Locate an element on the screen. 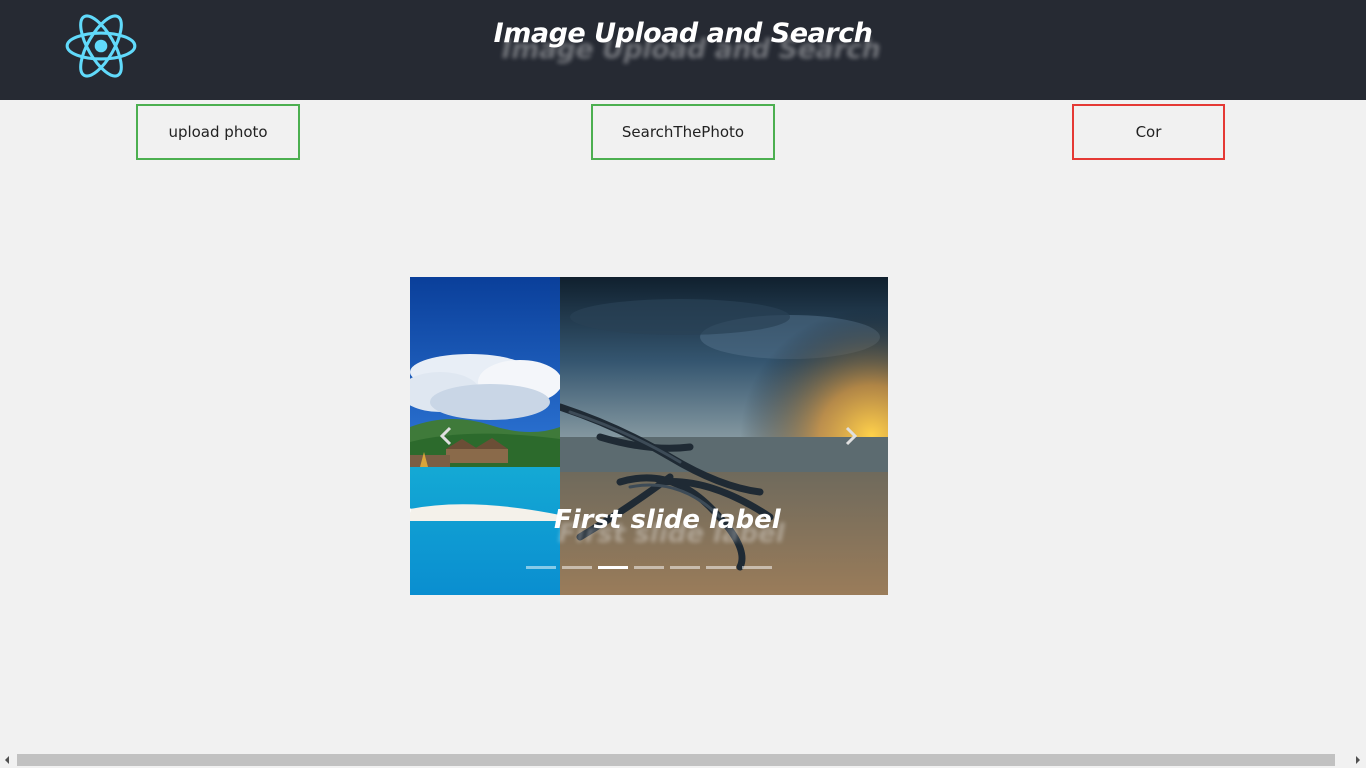  driftwood-sunset-photo is located at coordinates (724, 436).